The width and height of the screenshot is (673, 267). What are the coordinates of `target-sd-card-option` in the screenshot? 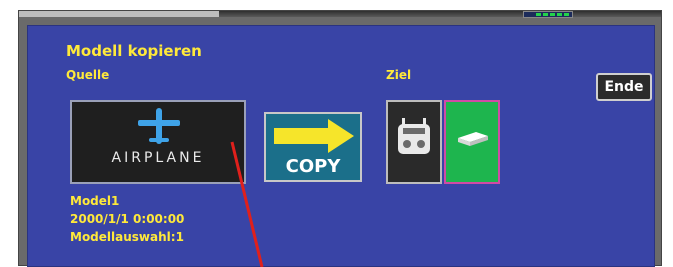 It's located at (472, 142).